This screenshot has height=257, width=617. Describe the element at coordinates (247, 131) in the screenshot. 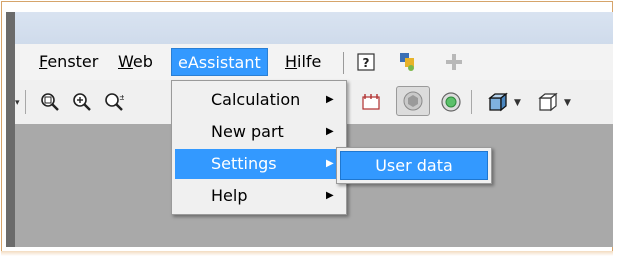

I see `menu-item-new-part-label: New part` at that location.